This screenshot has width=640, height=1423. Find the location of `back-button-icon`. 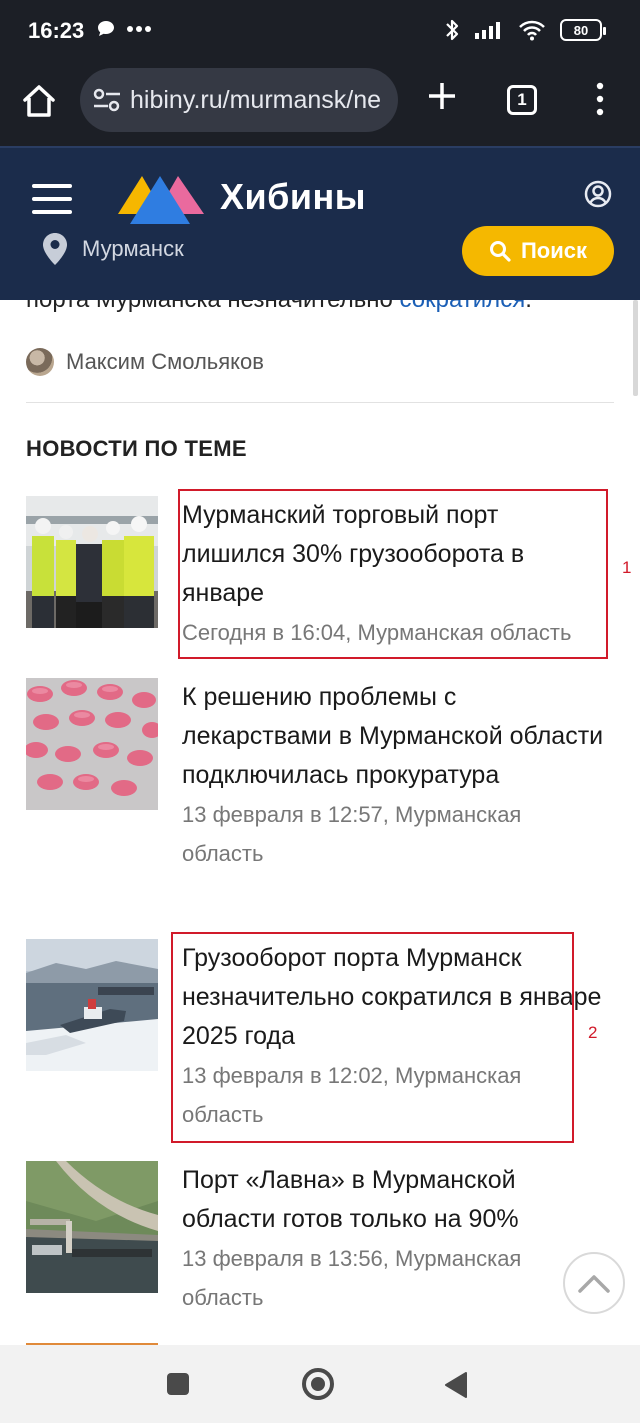

back-button-icon is located at coordinates (456, 1385).